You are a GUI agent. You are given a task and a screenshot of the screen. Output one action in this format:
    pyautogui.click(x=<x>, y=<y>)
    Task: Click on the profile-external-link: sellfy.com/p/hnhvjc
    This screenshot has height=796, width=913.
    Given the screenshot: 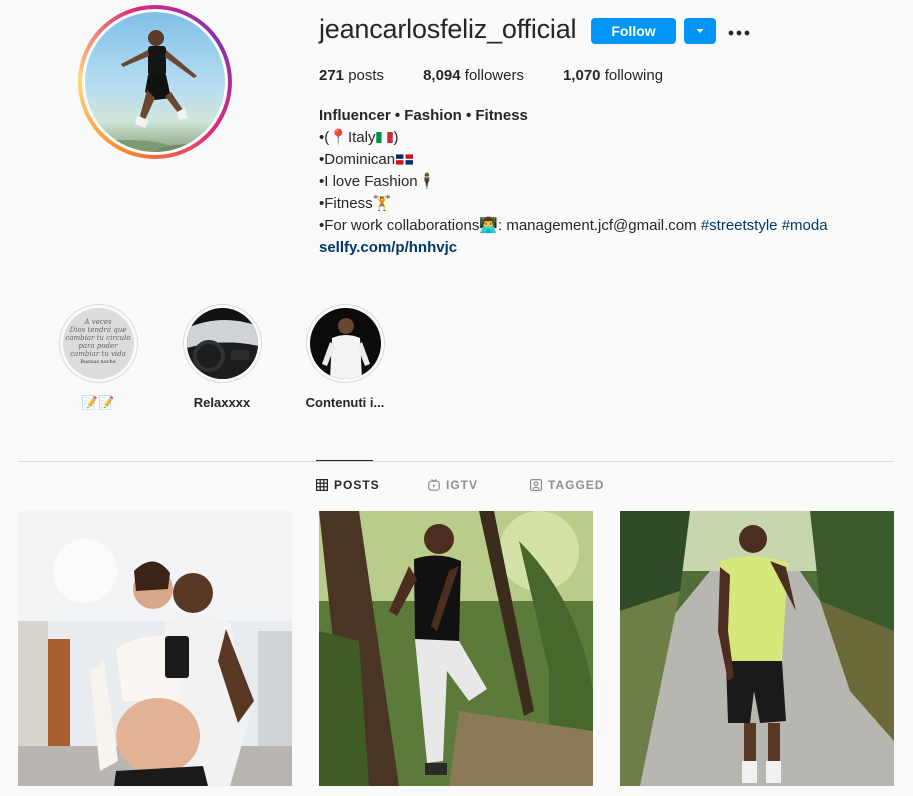 What is the action you would take?
    pyautogui.click(x=573, y=248)
    